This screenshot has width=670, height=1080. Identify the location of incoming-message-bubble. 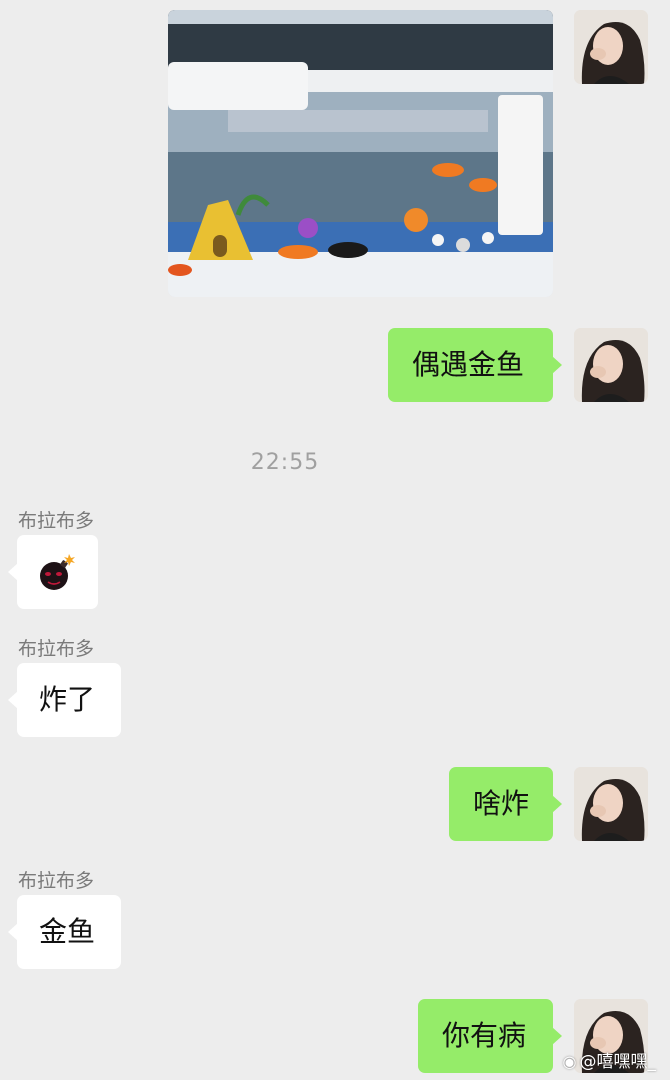
(53, 572).